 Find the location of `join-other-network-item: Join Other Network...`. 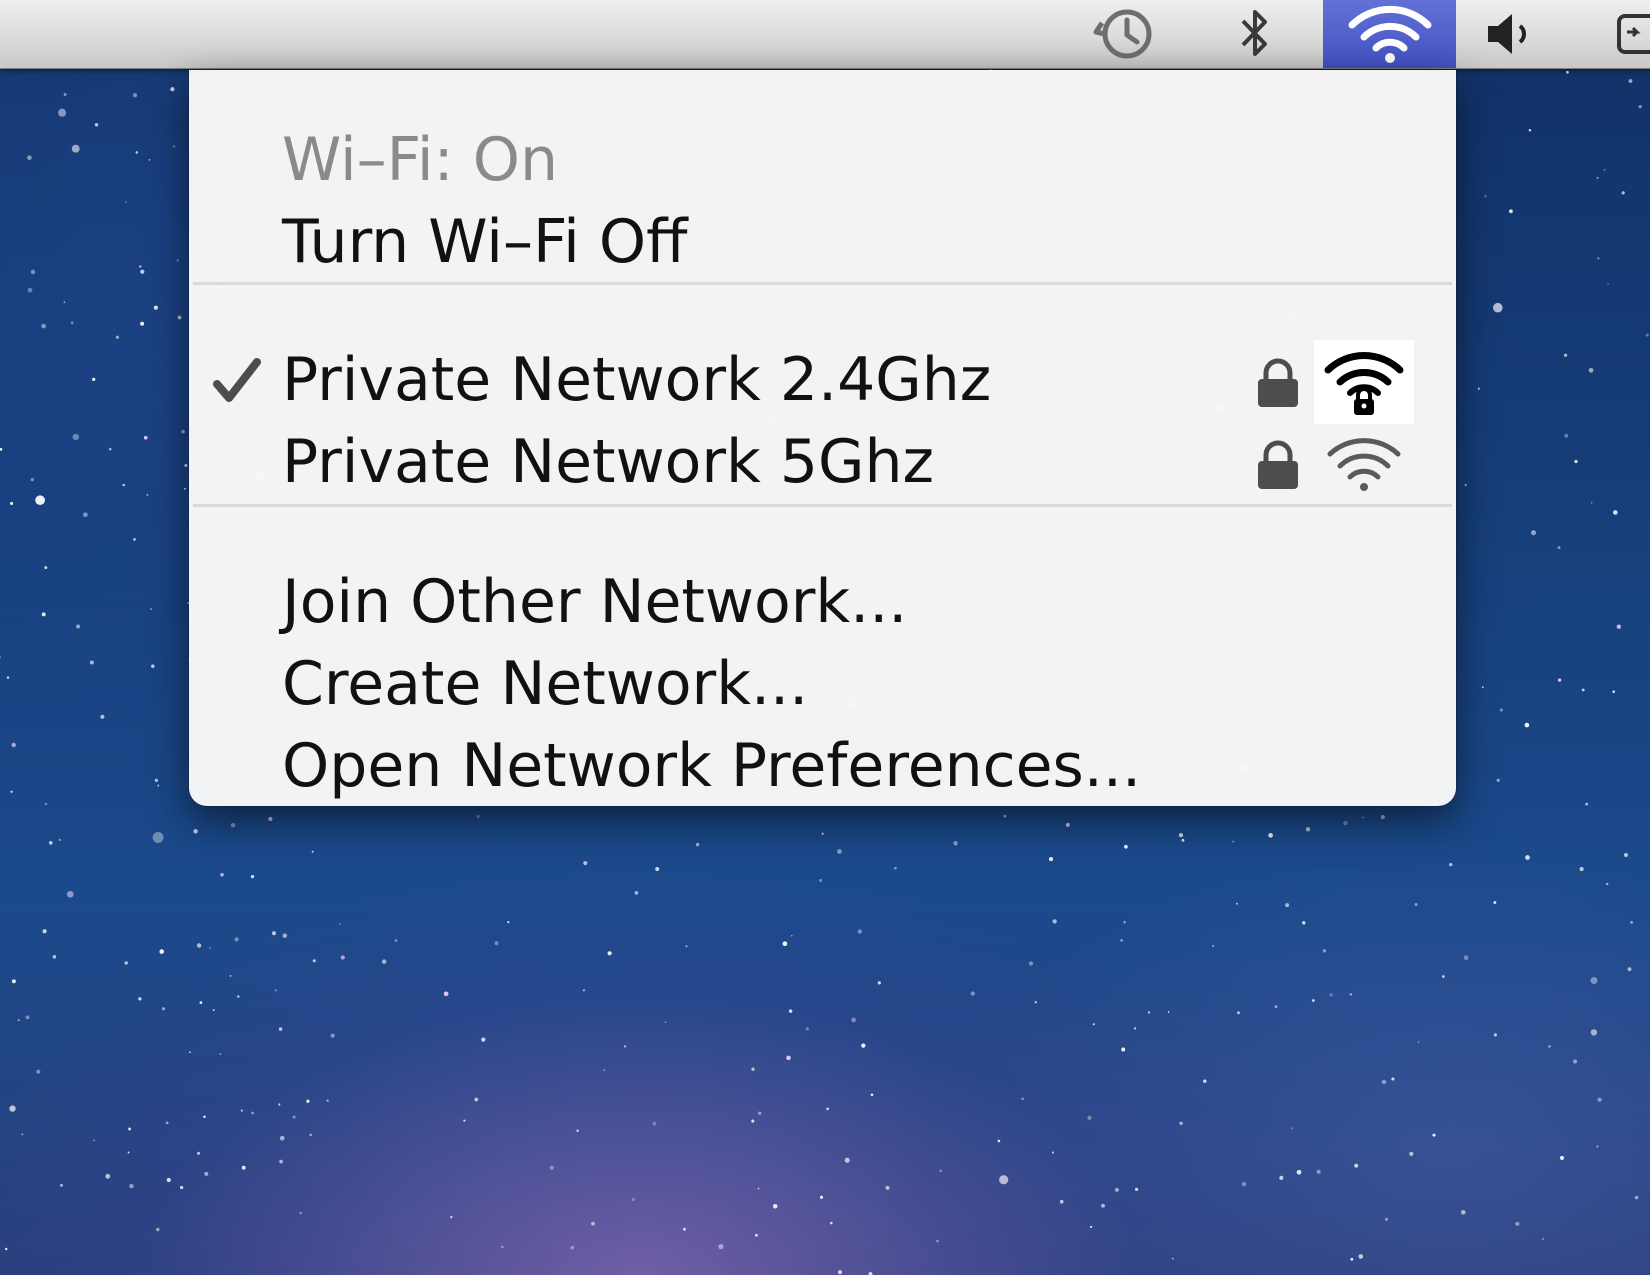

join-other-network-item: Join Other Network... is located at coordinates (822, 602).